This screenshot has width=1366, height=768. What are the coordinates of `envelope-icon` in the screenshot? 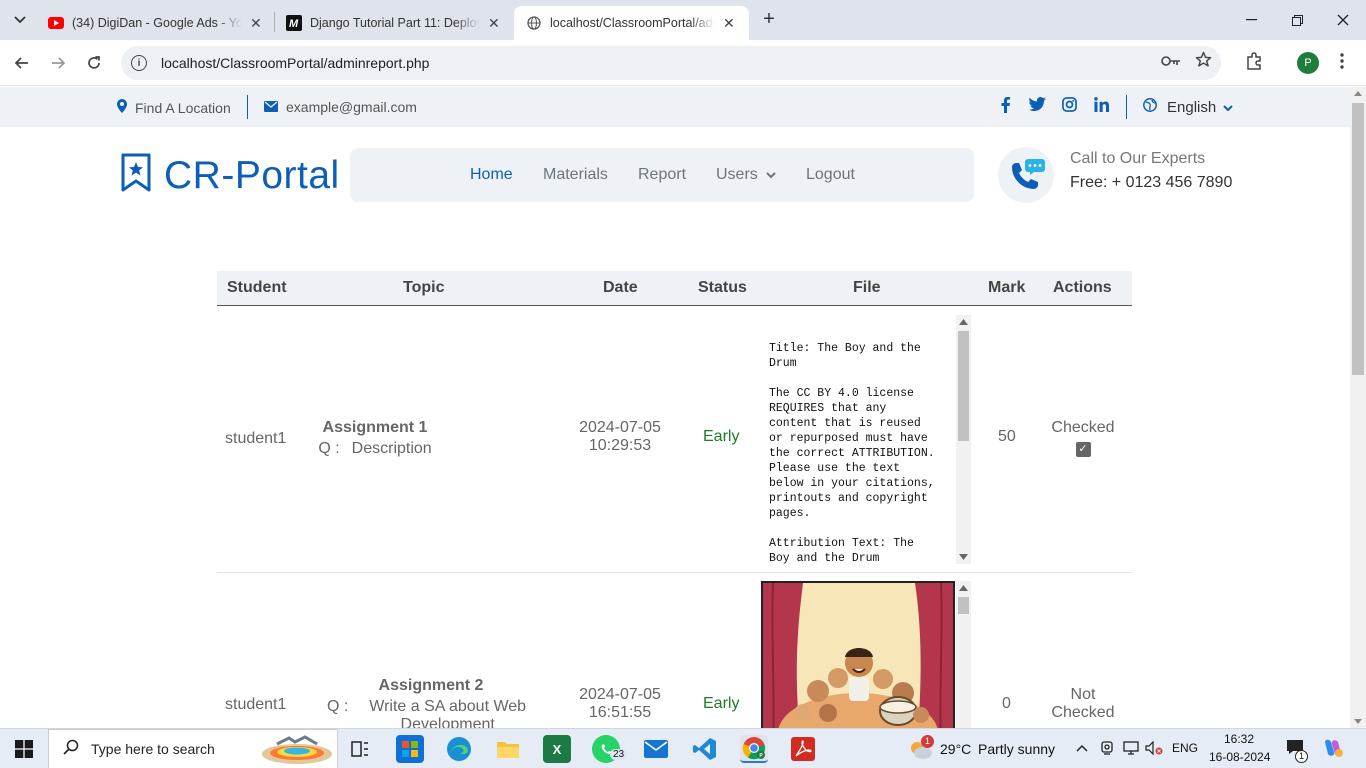 It's located at (271, 107).